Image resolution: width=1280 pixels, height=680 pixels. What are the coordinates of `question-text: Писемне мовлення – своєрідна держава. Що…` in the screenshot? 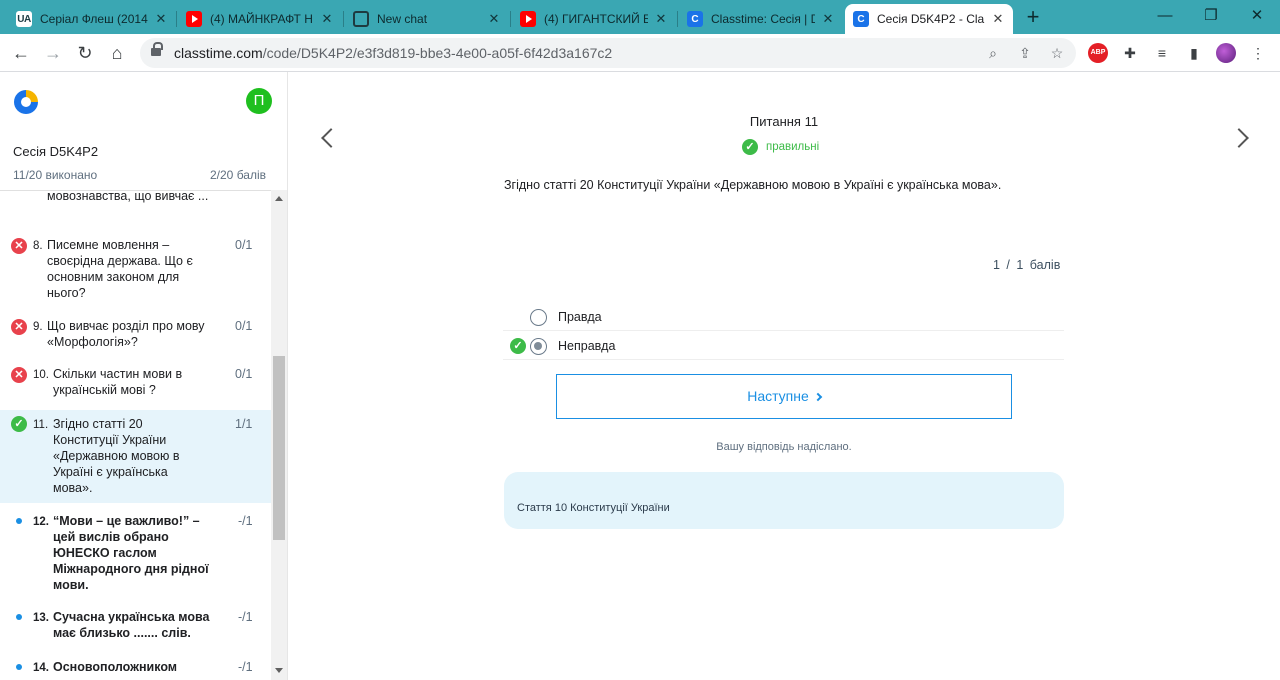 It's located at (120, 269).